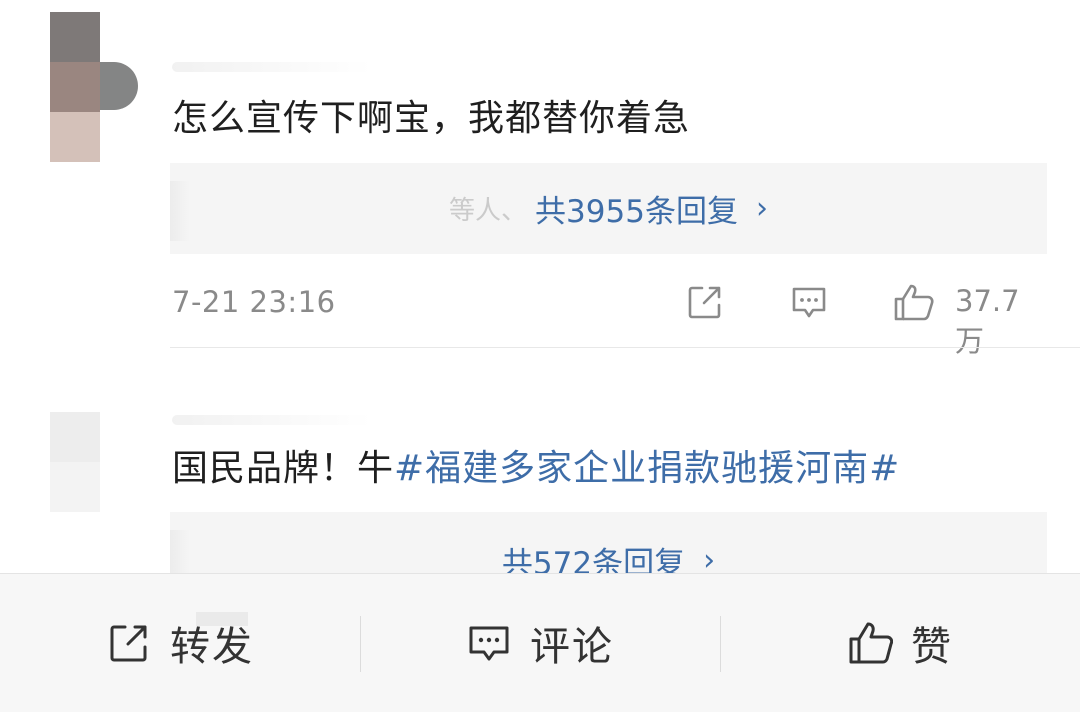 This screenshot has width=1080, height=712. What do you see at coordinates (431, 118) in the screenshot?
I see `comment-text: 怎么宣传下啊宝，我都替你着急` at bounding box center [431, 118].